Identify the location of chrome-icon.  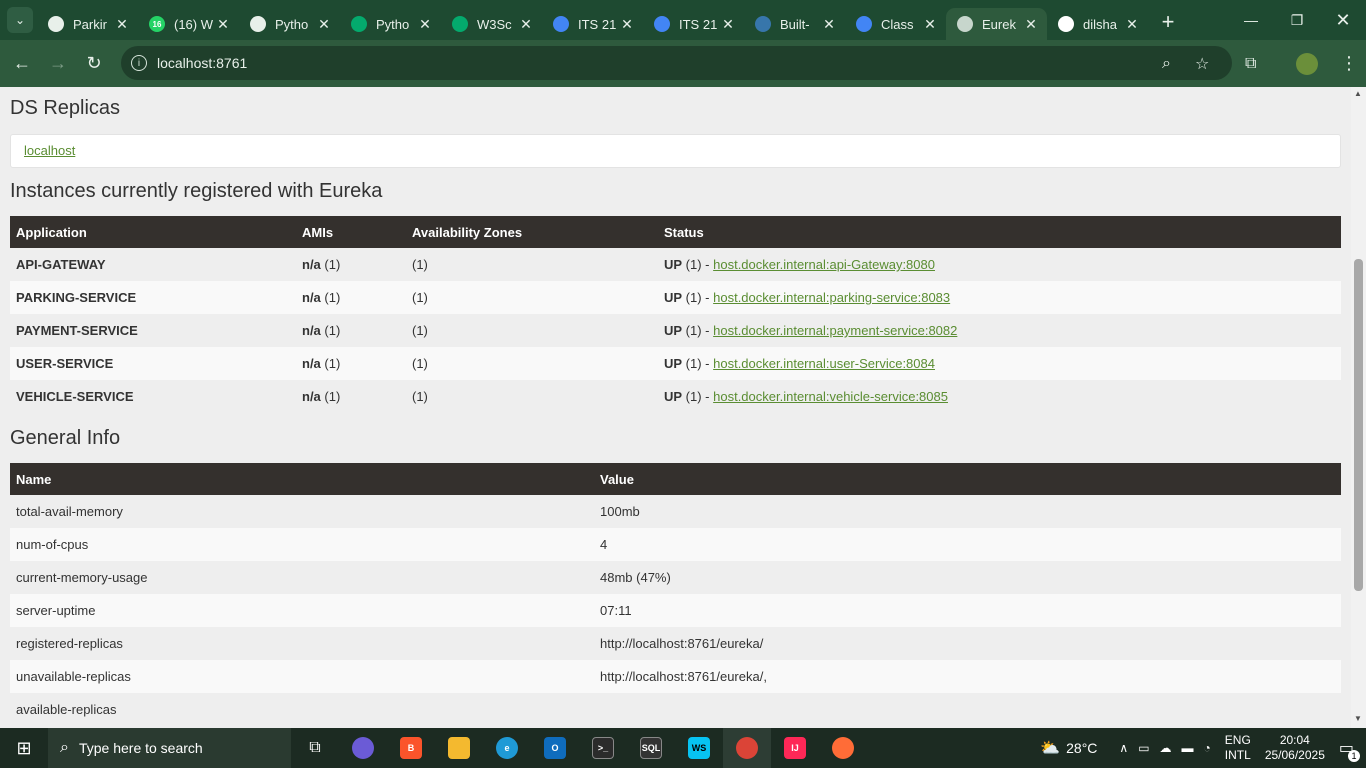
(747, 748).